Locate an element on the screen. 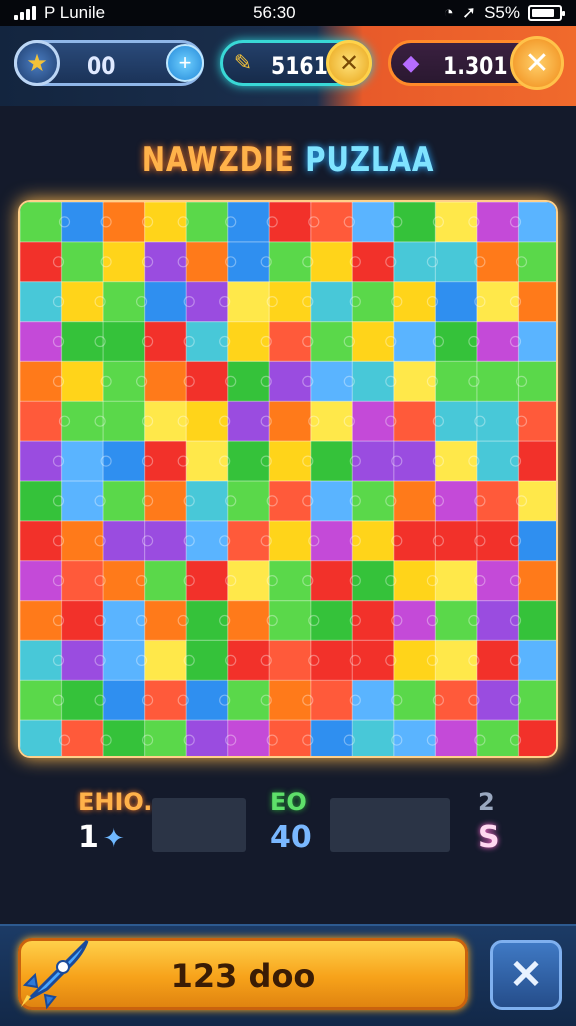  play-button: 123 doo is located at coordinates (243, 974).